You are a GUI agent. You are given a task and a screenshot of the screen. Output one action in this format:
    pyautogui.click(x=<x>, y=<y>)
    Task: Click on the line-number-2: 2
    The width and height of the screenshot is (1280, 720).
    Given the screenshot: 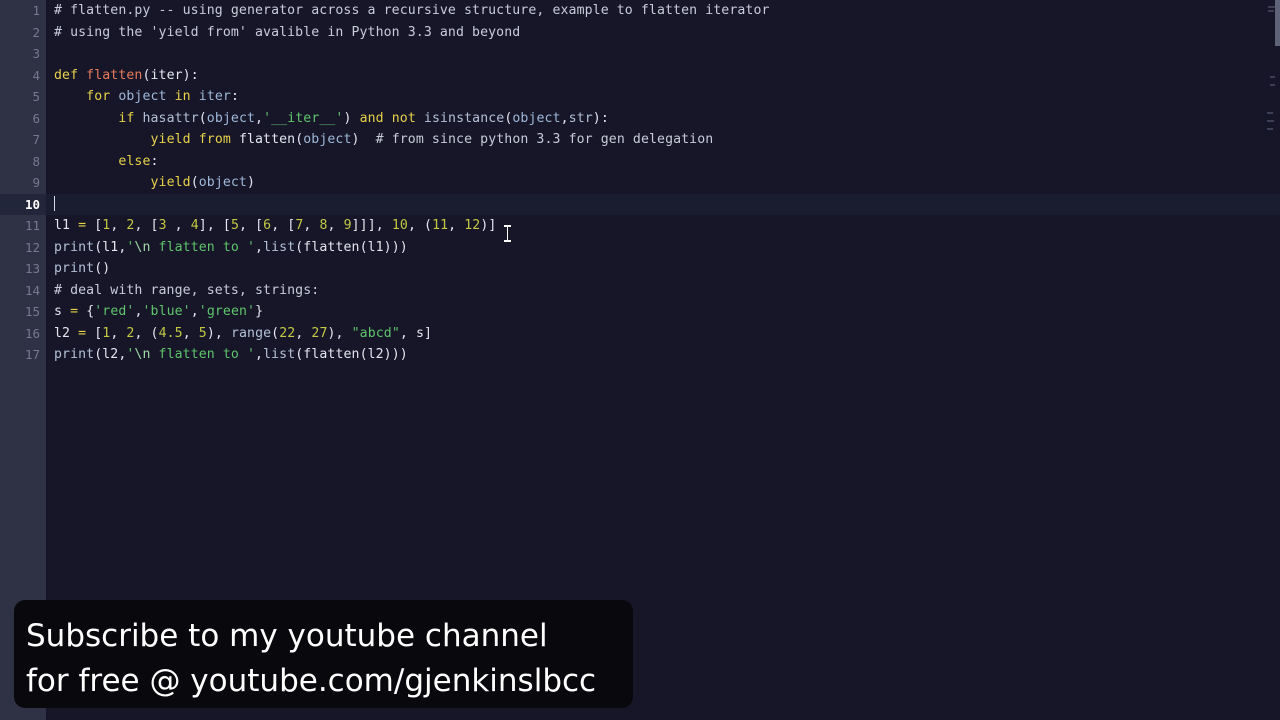 What is the action you would take?
    pyautogui.click(x=23, y=33)
    